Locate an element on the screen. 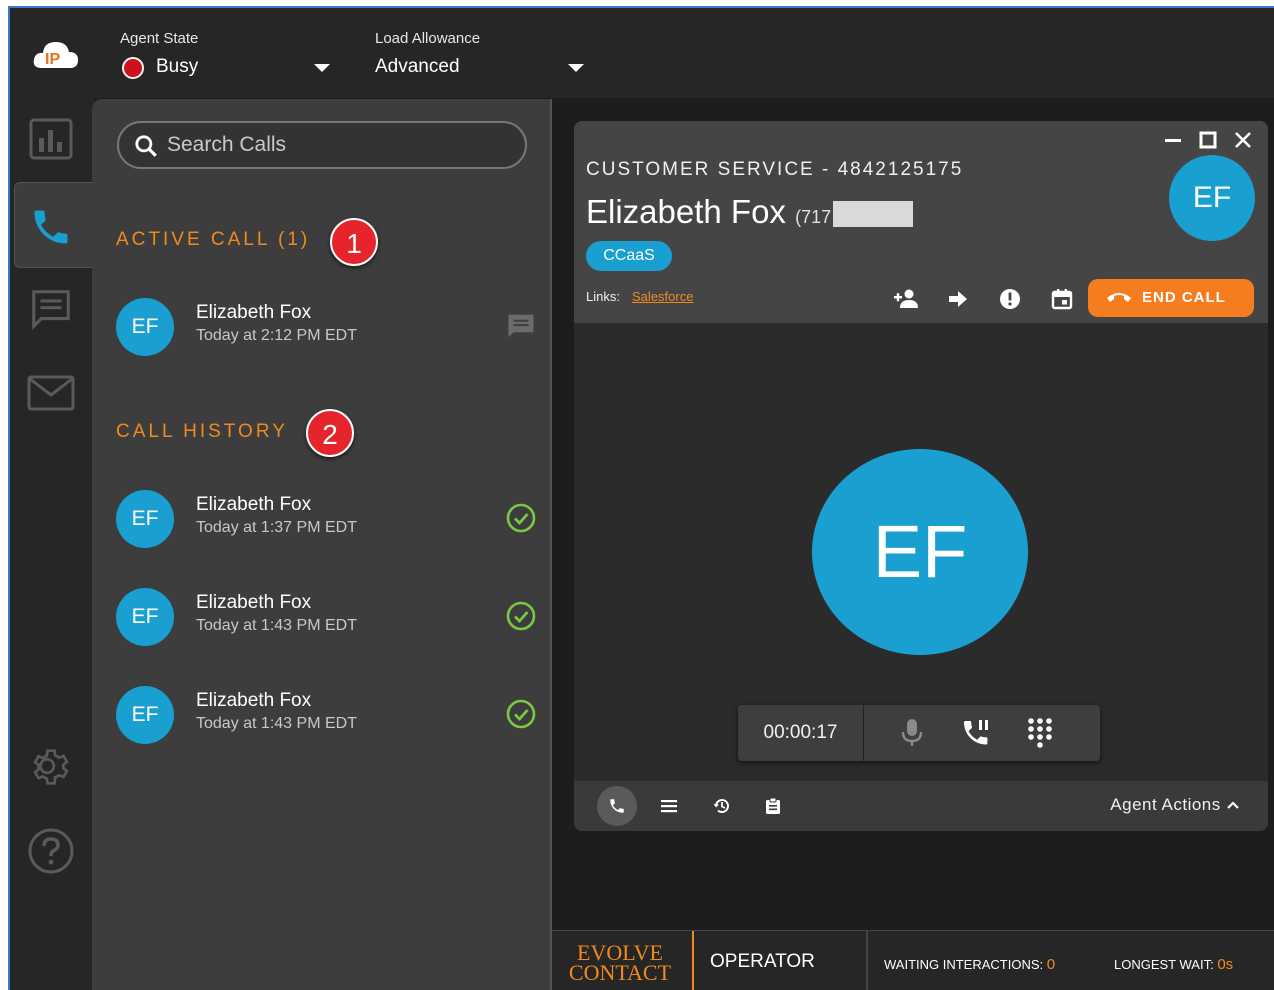  load-allowance-value: Advanced is located at coordinates (417, 67).